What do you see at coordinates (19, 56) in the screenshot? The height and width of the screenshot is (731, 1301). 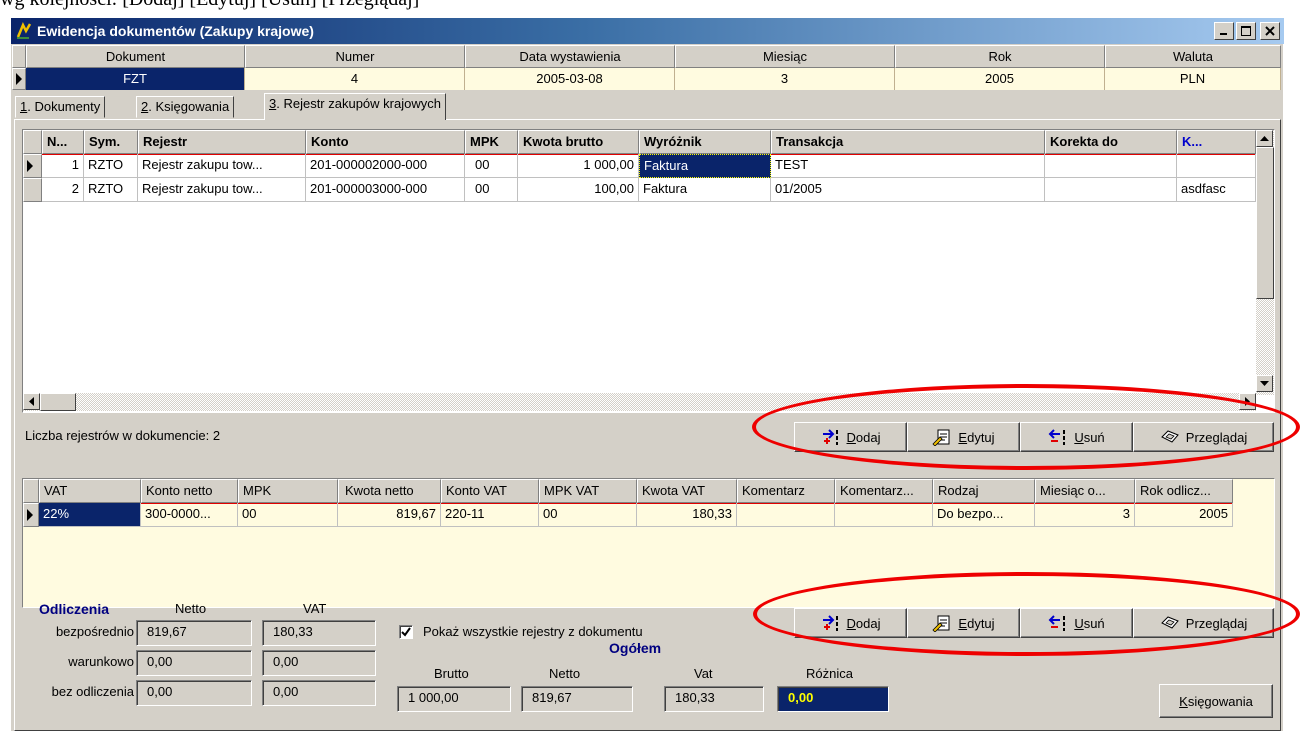 I see `header-indicator-corner` at bounding box center [19, 56].